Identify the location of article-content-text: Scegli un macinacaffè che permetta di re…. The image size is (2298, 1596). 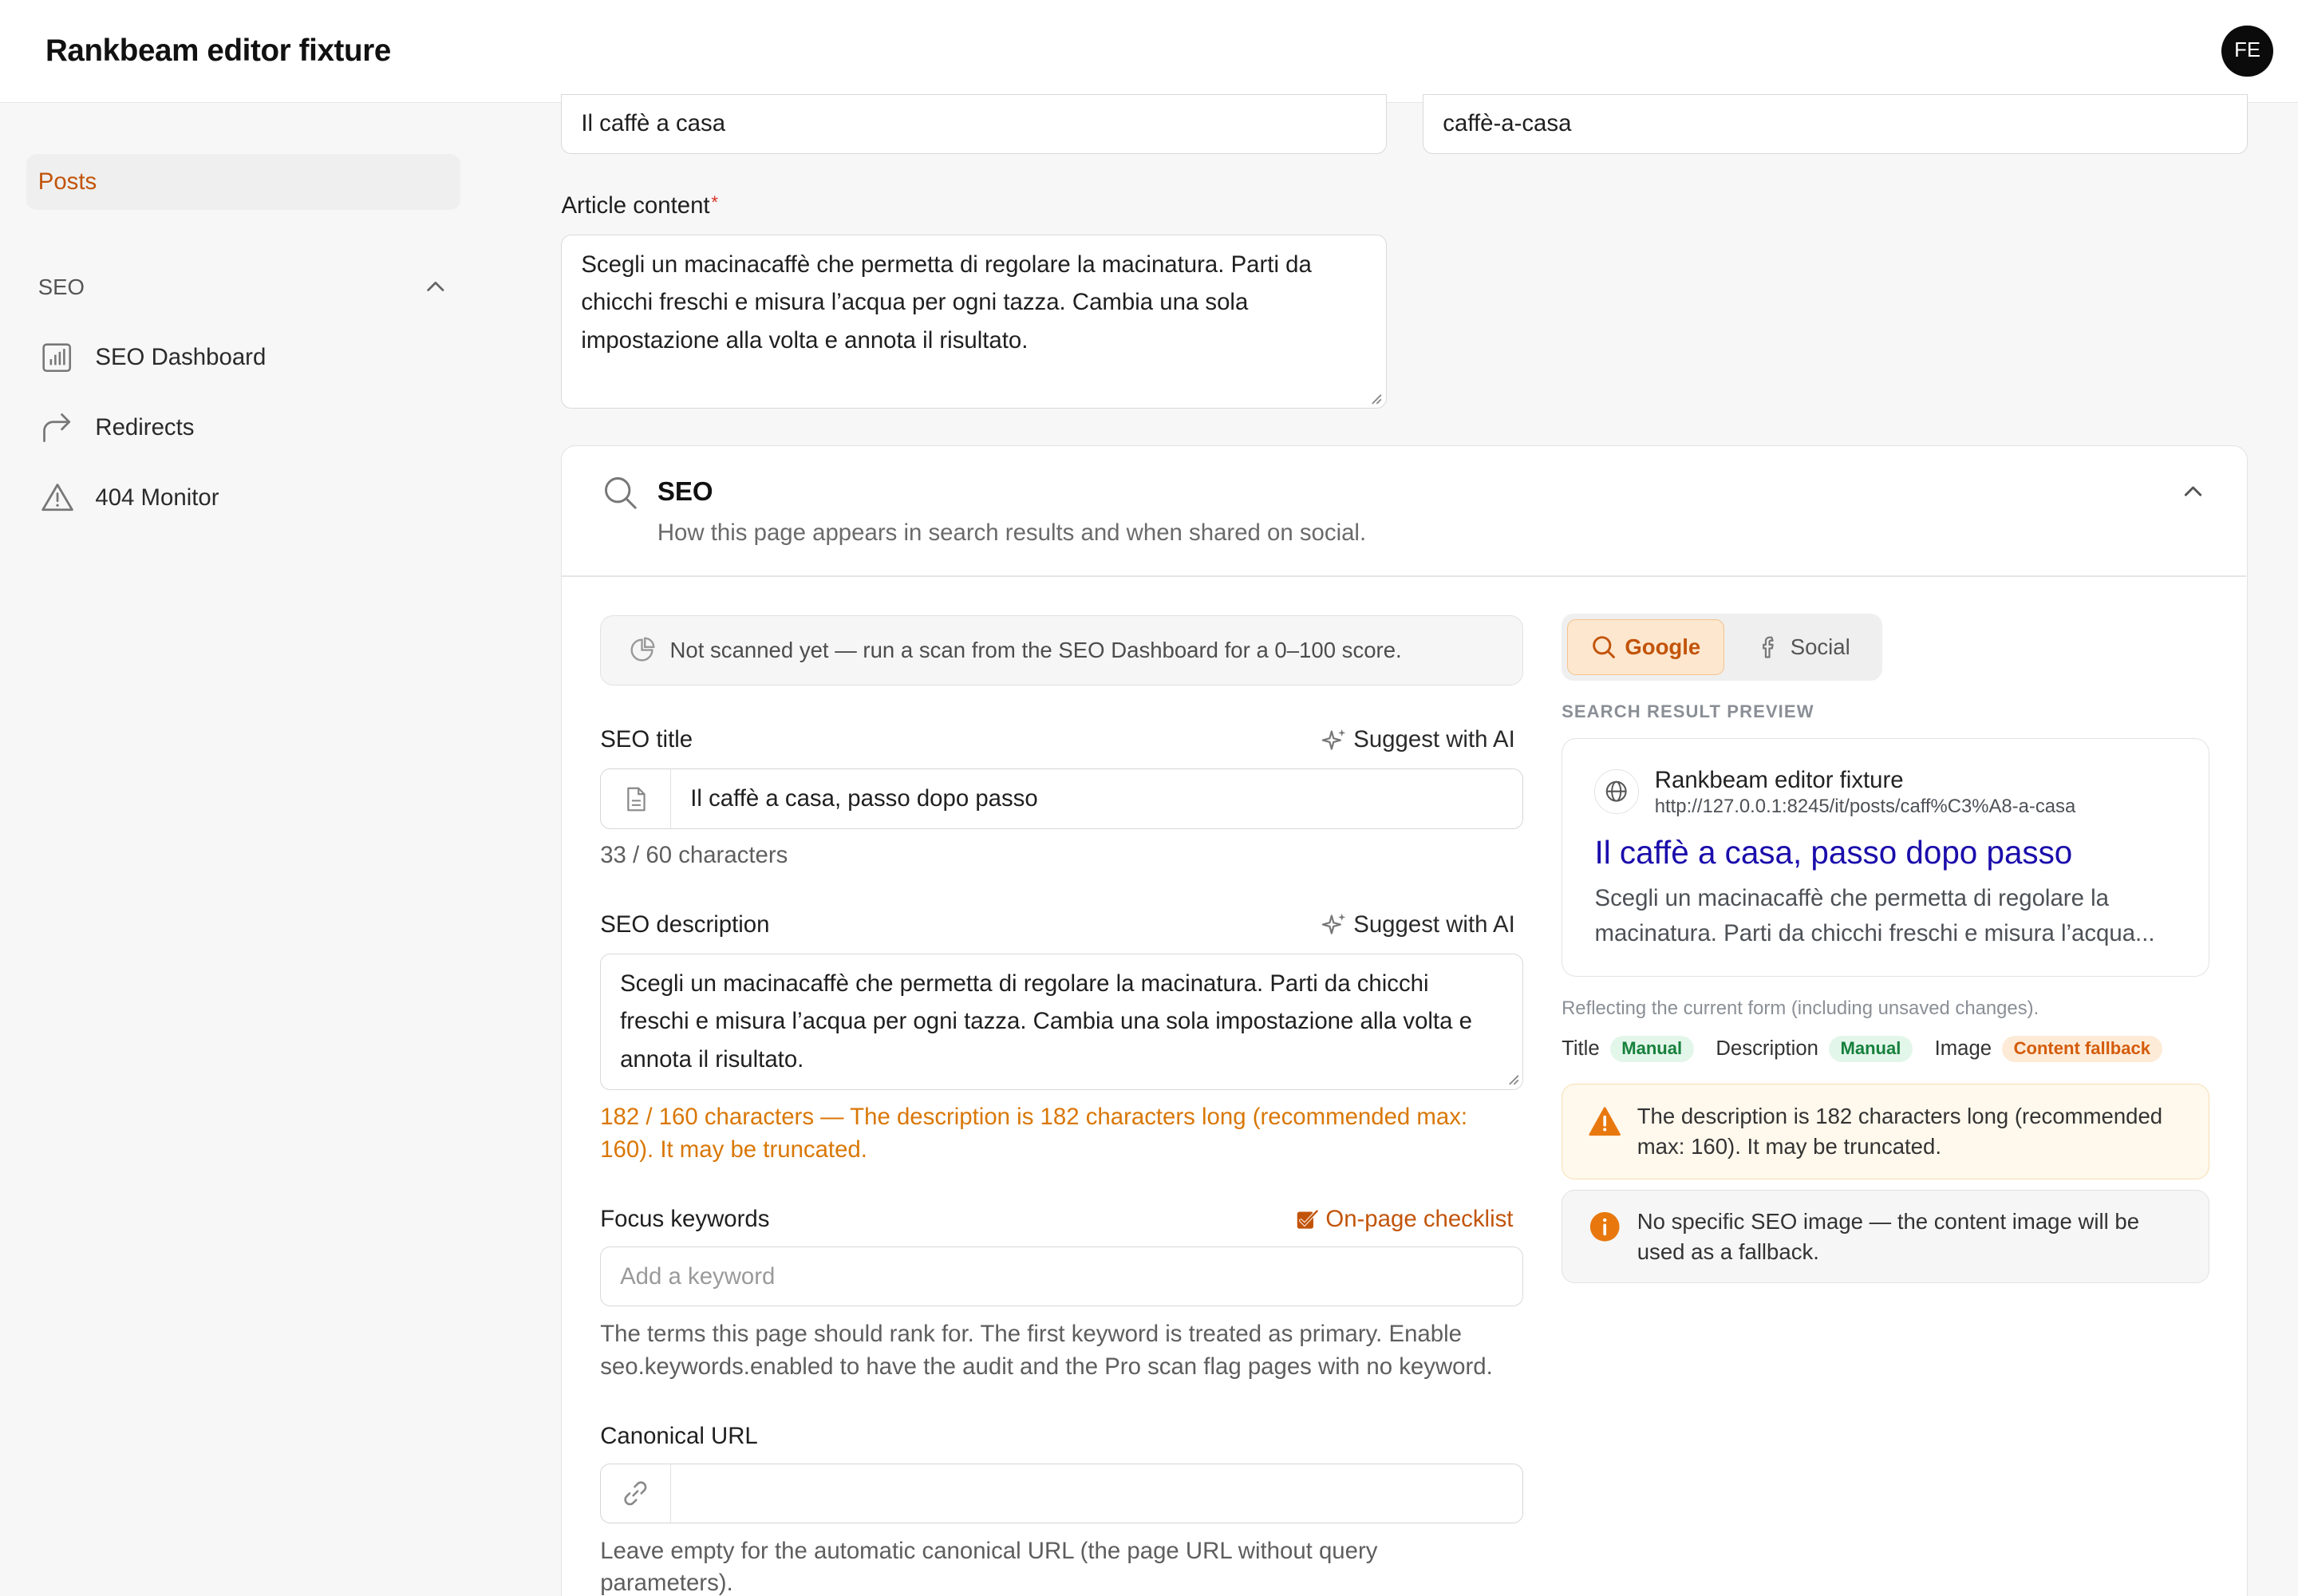
(947, 302).